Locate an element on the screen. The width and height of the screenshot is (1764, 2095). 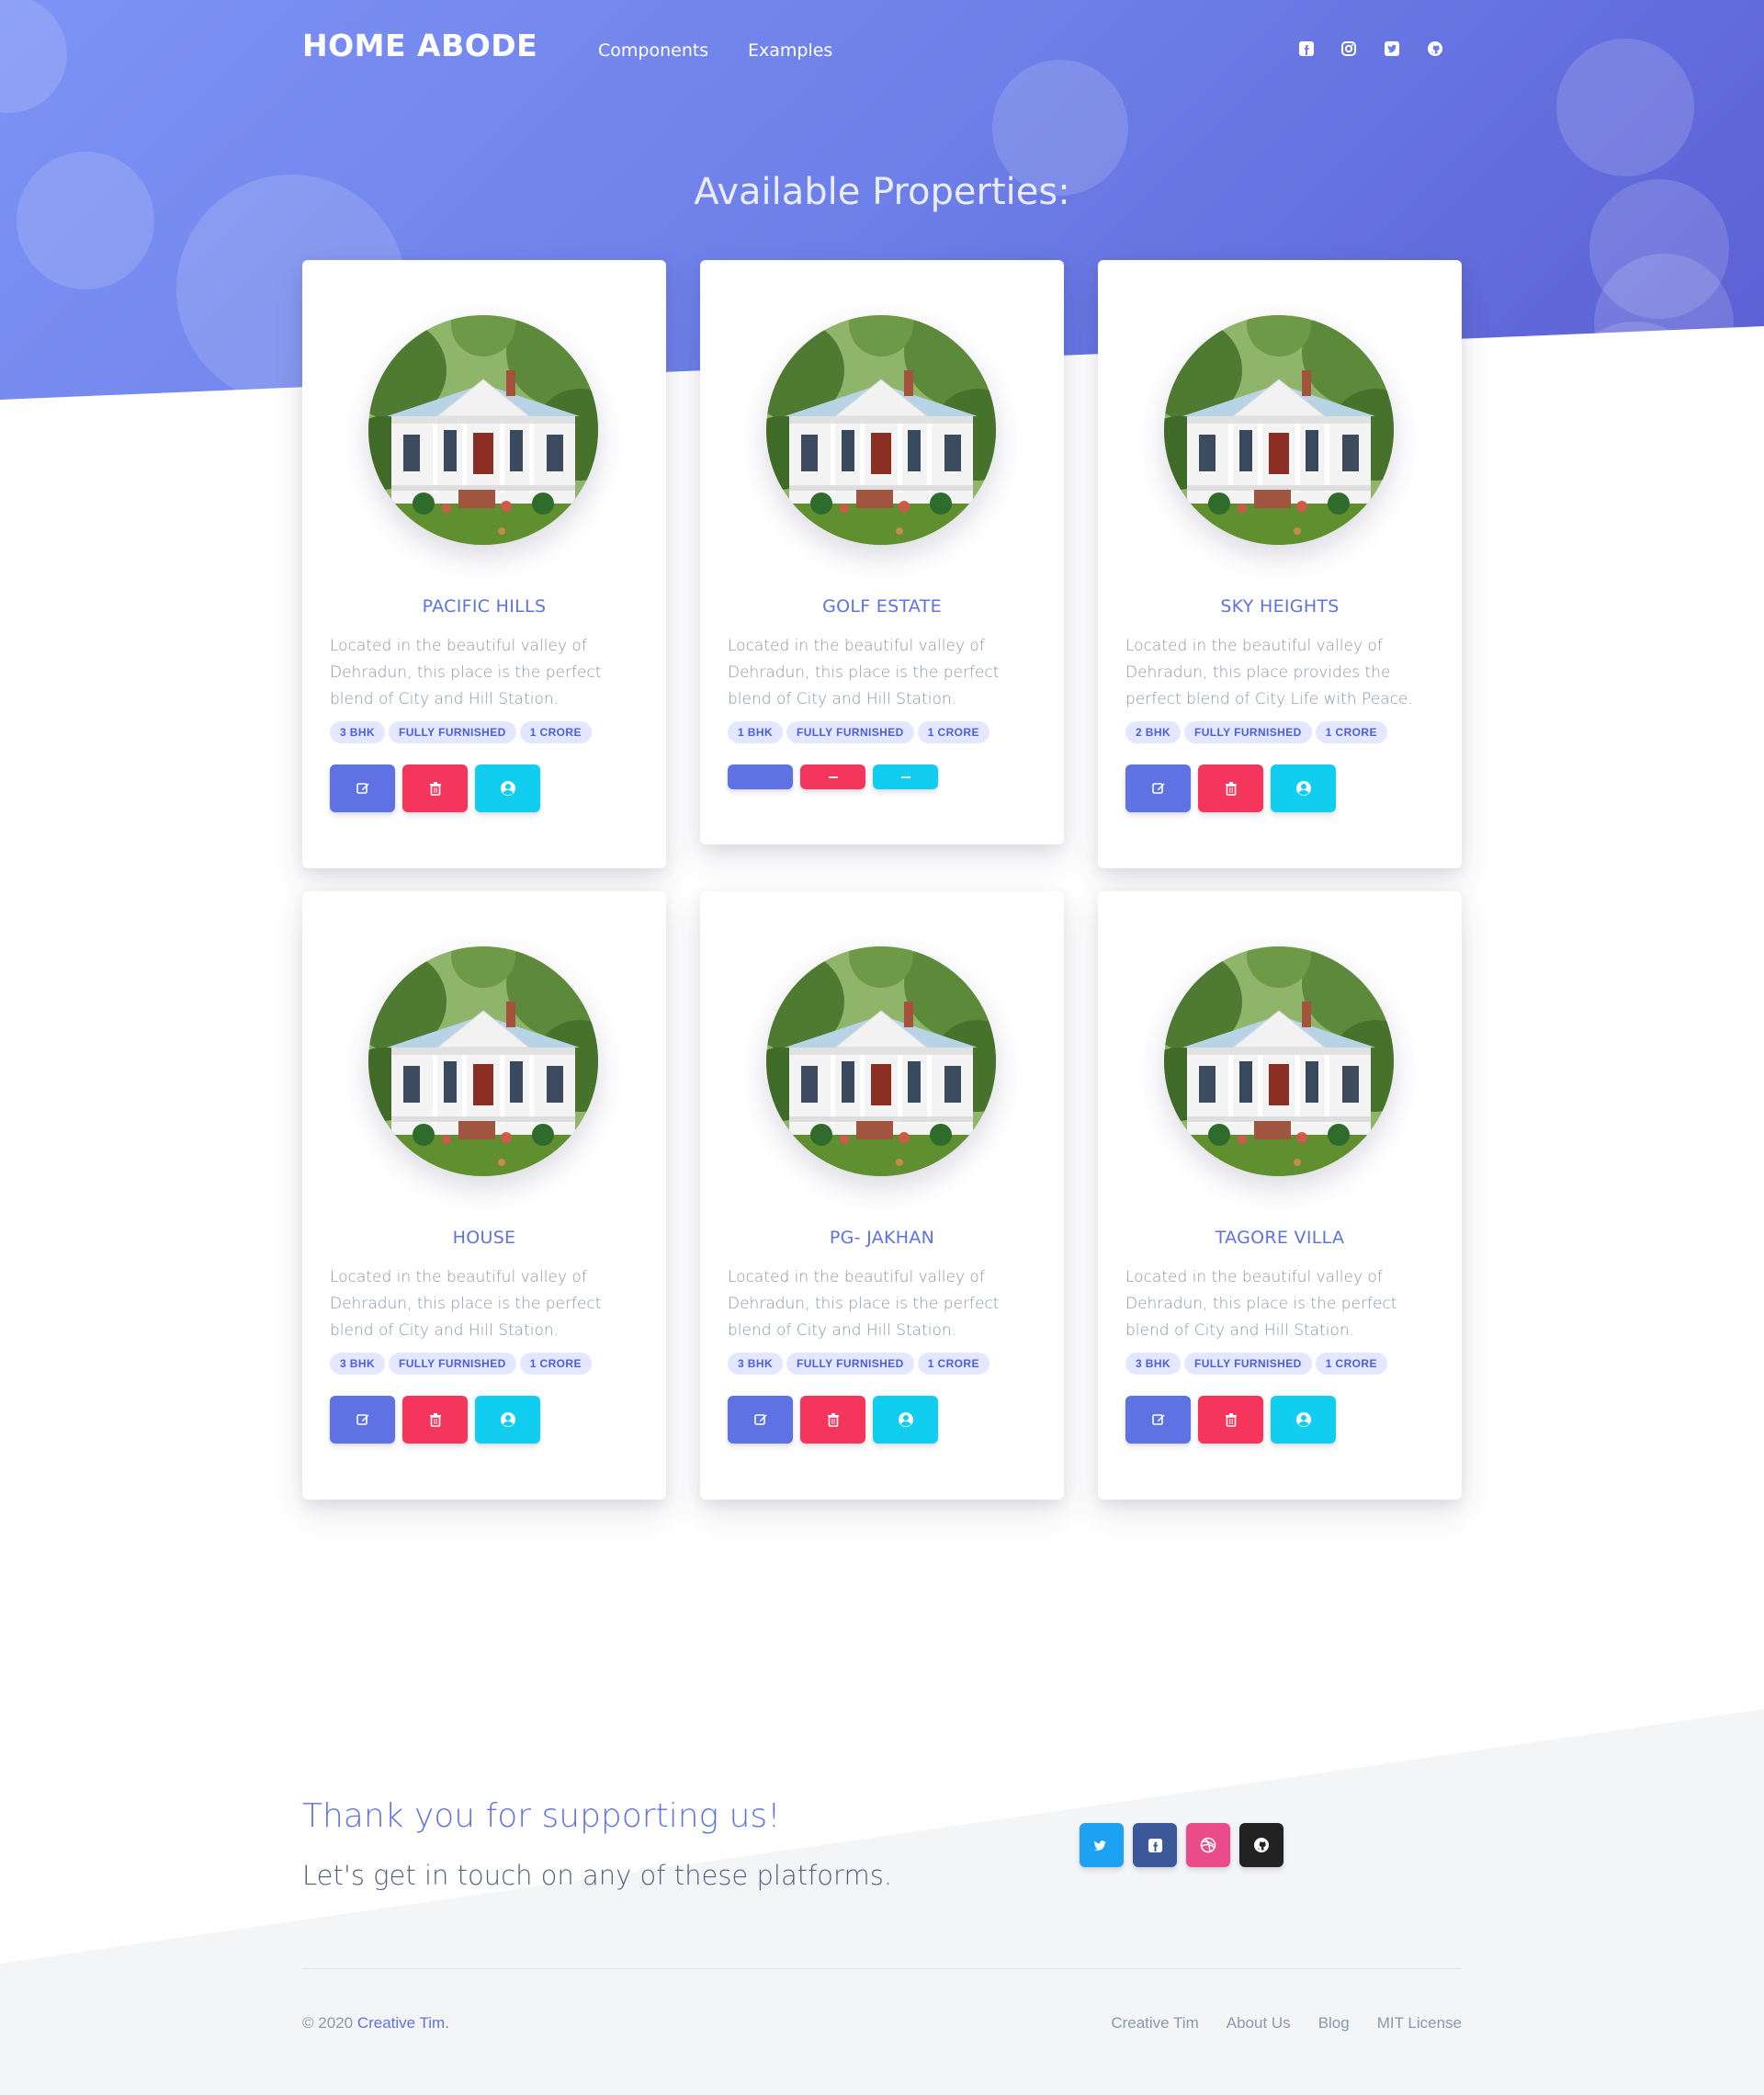
footer-link-mit-license: MIT License is located at coordinates (1420, 2023).